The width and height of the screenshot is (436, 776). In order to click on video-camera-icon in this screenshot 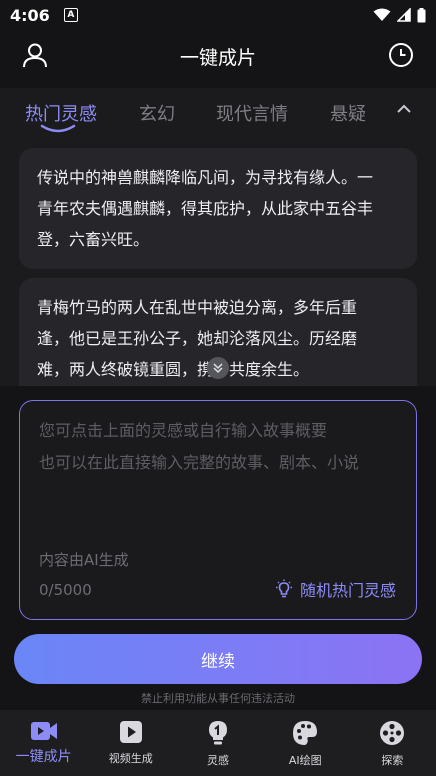, I will do `click(43, 731)`.